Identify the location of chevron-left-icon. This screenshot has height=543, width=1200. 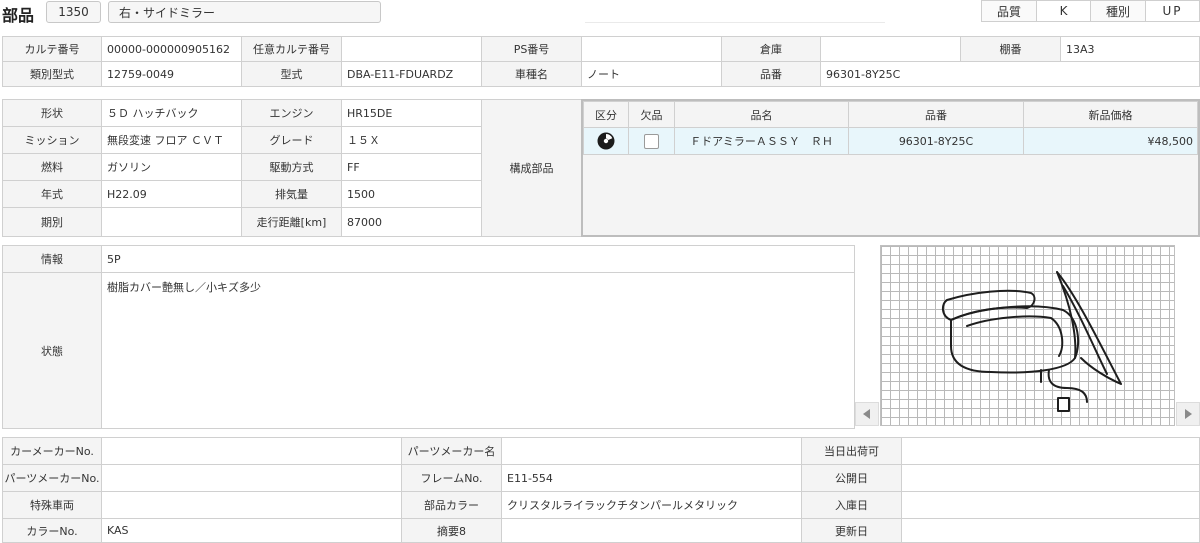
(867, 414).